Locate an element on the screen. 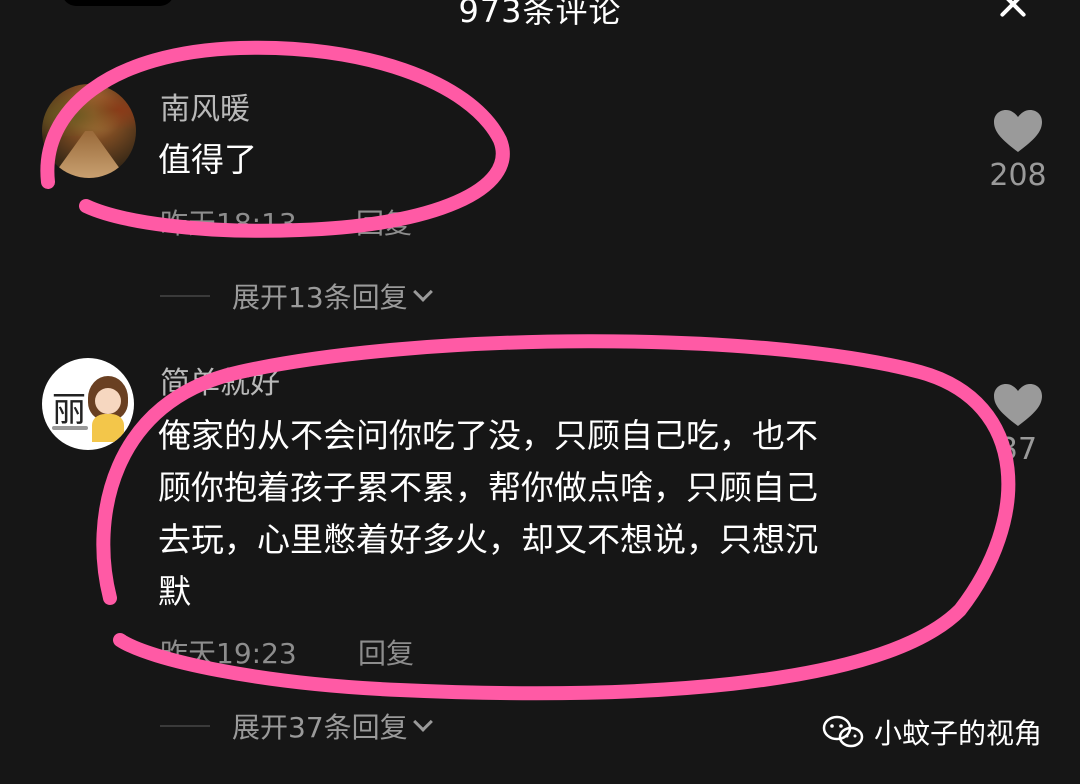 The height and width of the screenshot is (784, 1080). expand-replies: 展开13条回复 is located at coordinates (296, 296).